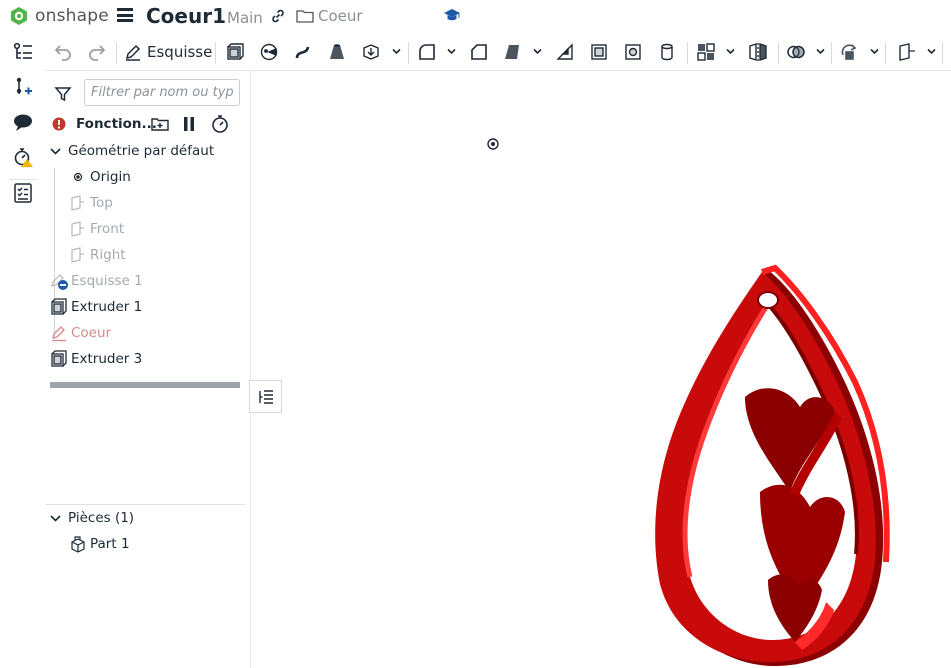 This screenshot has height=668, width=951. What do you see at coordinates (110, 544) in the screenshot?
I see `part-label: Part 1` at bounding box center [110, 544].